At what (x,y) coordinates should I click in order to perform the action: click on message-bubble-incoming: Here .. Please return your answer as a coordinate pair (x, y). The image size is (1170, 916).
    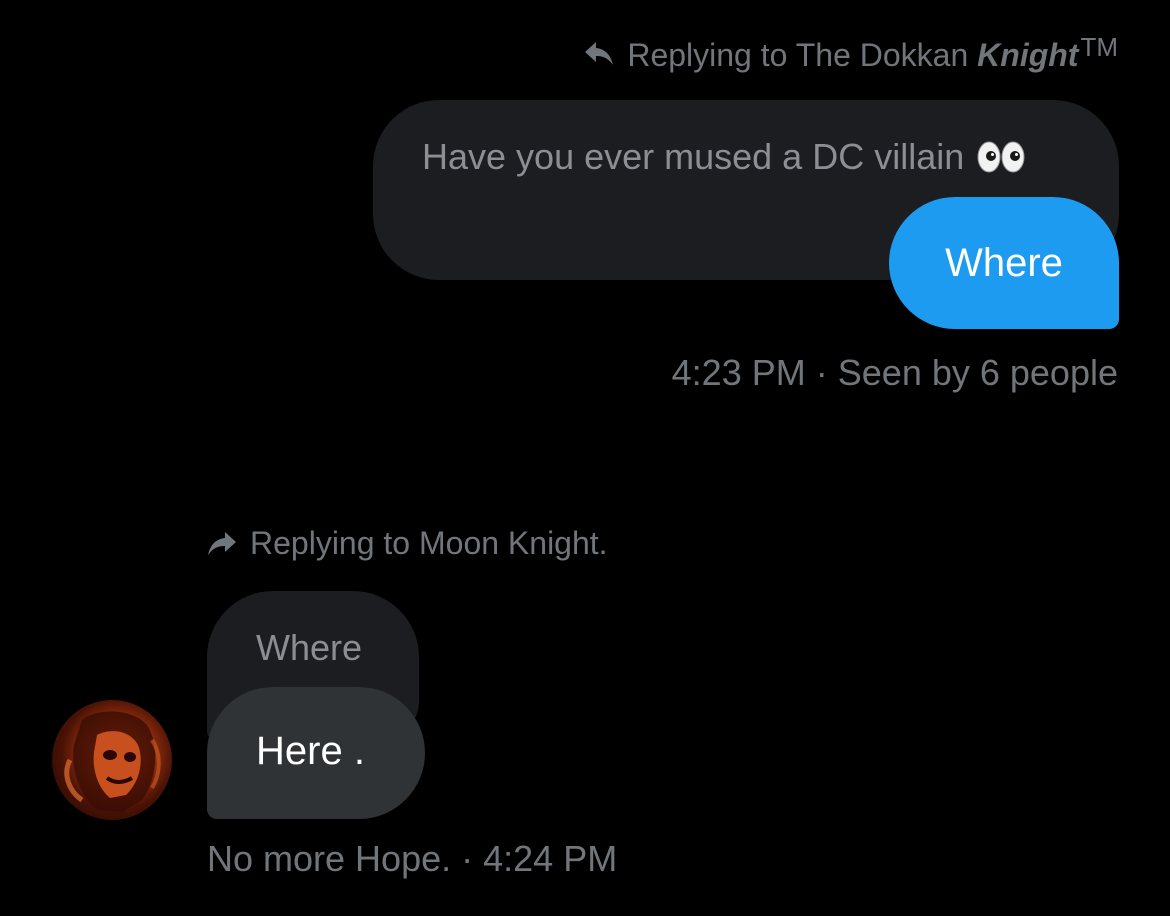
    Looking at the image, I should click on (316, 753).